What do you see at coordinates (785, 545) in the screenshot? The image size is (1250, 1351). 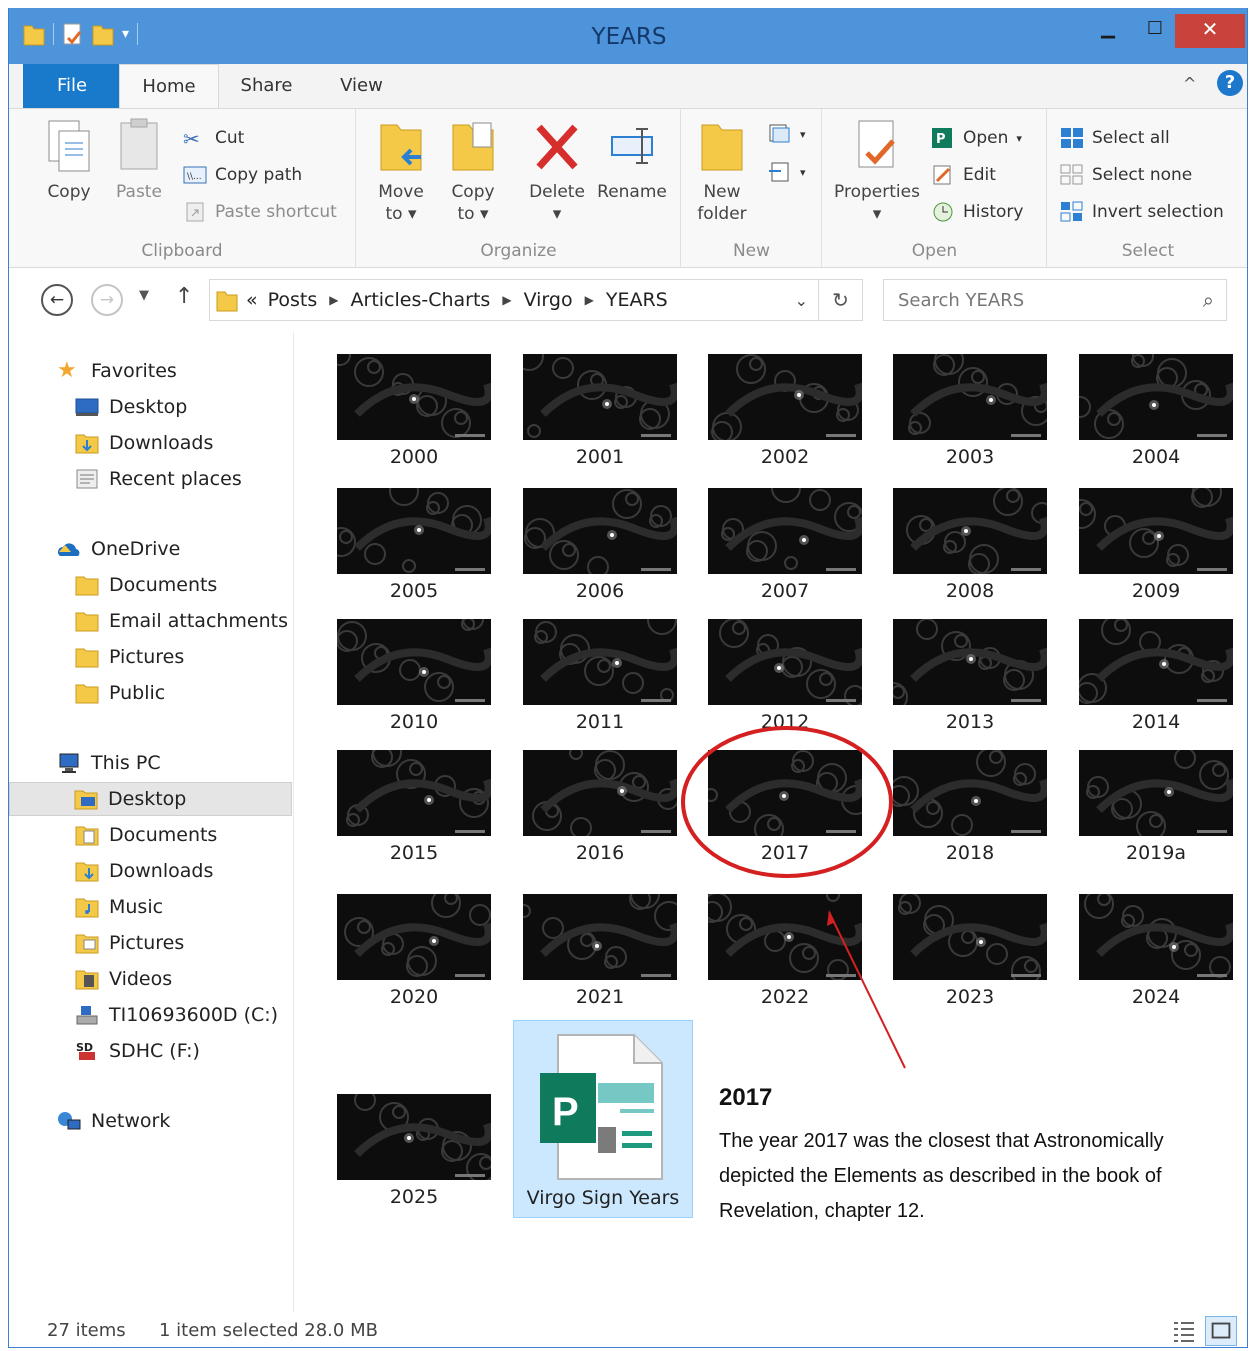 I see `file-item: 2007` at bounding box center [785, 545].